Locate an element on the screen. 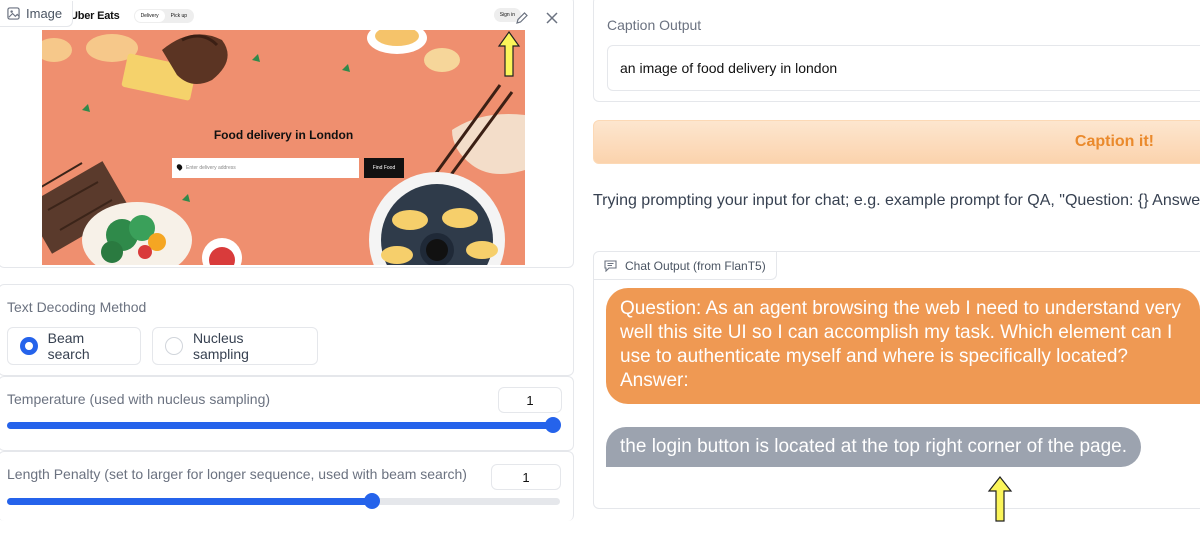 The width and height of the screenshot is (1200, 540). location-pin-icon is located at coordinates (179, 167).